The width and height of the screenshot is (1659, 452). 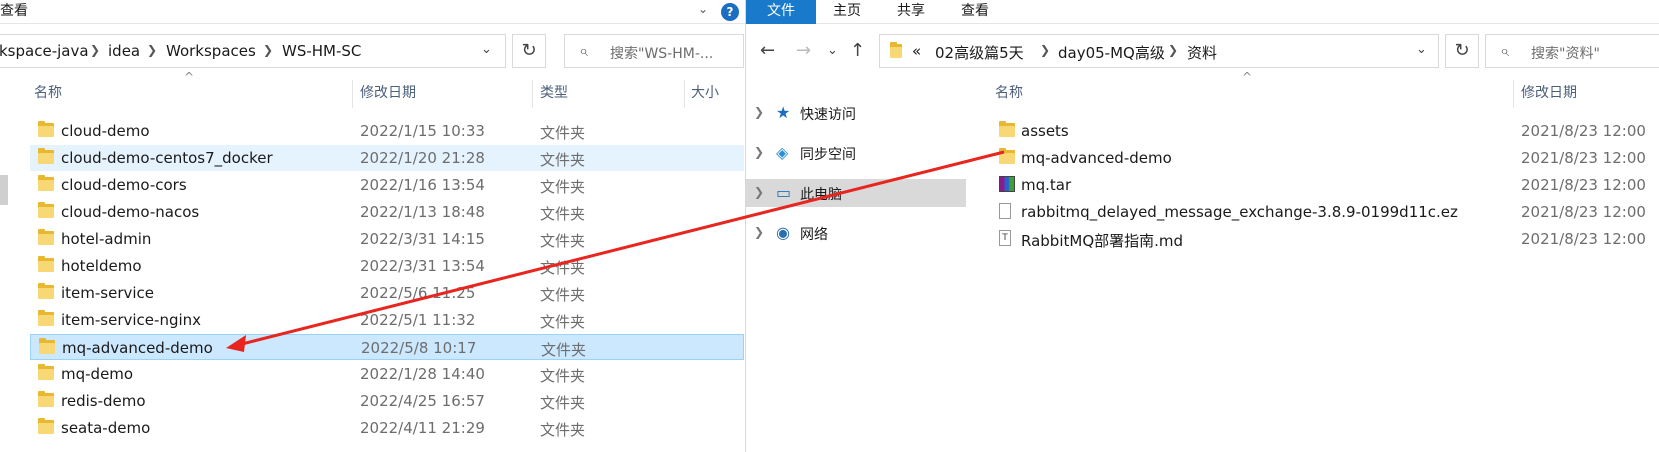 What do you see at coordinates (782, 152) in the screenshot?
I see `cloud-sync-icon: ◈` at bounding box center [782, 152].